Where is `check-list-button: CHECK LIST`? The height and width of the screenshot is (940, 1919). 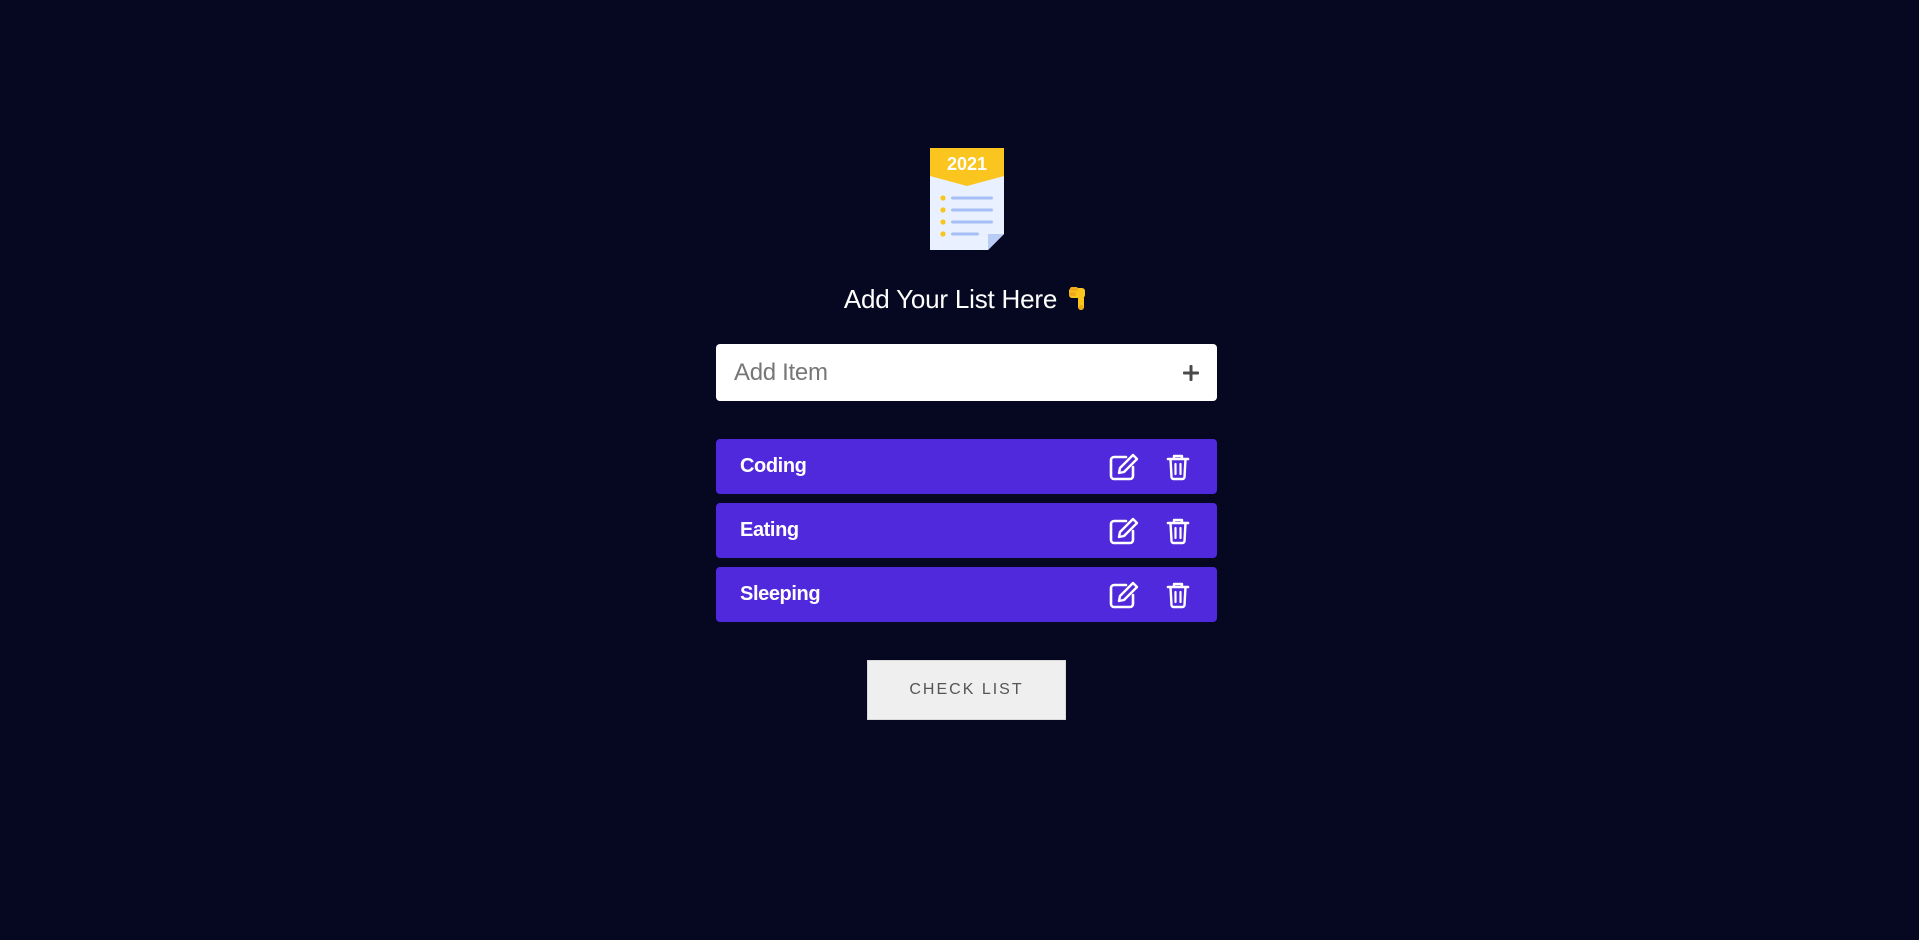 check-list-button: CHECK LIST is located at coordinates (966, 690).